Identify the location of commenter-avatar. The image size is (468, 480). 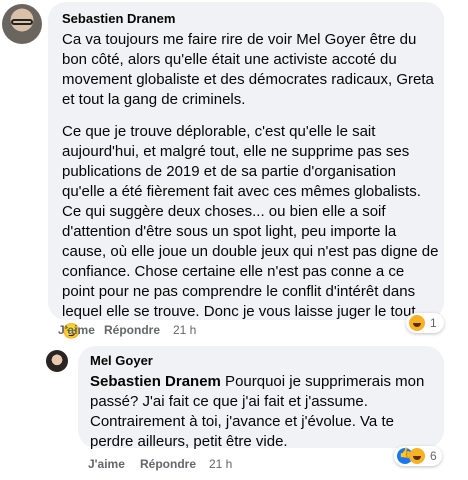
(22, 24).